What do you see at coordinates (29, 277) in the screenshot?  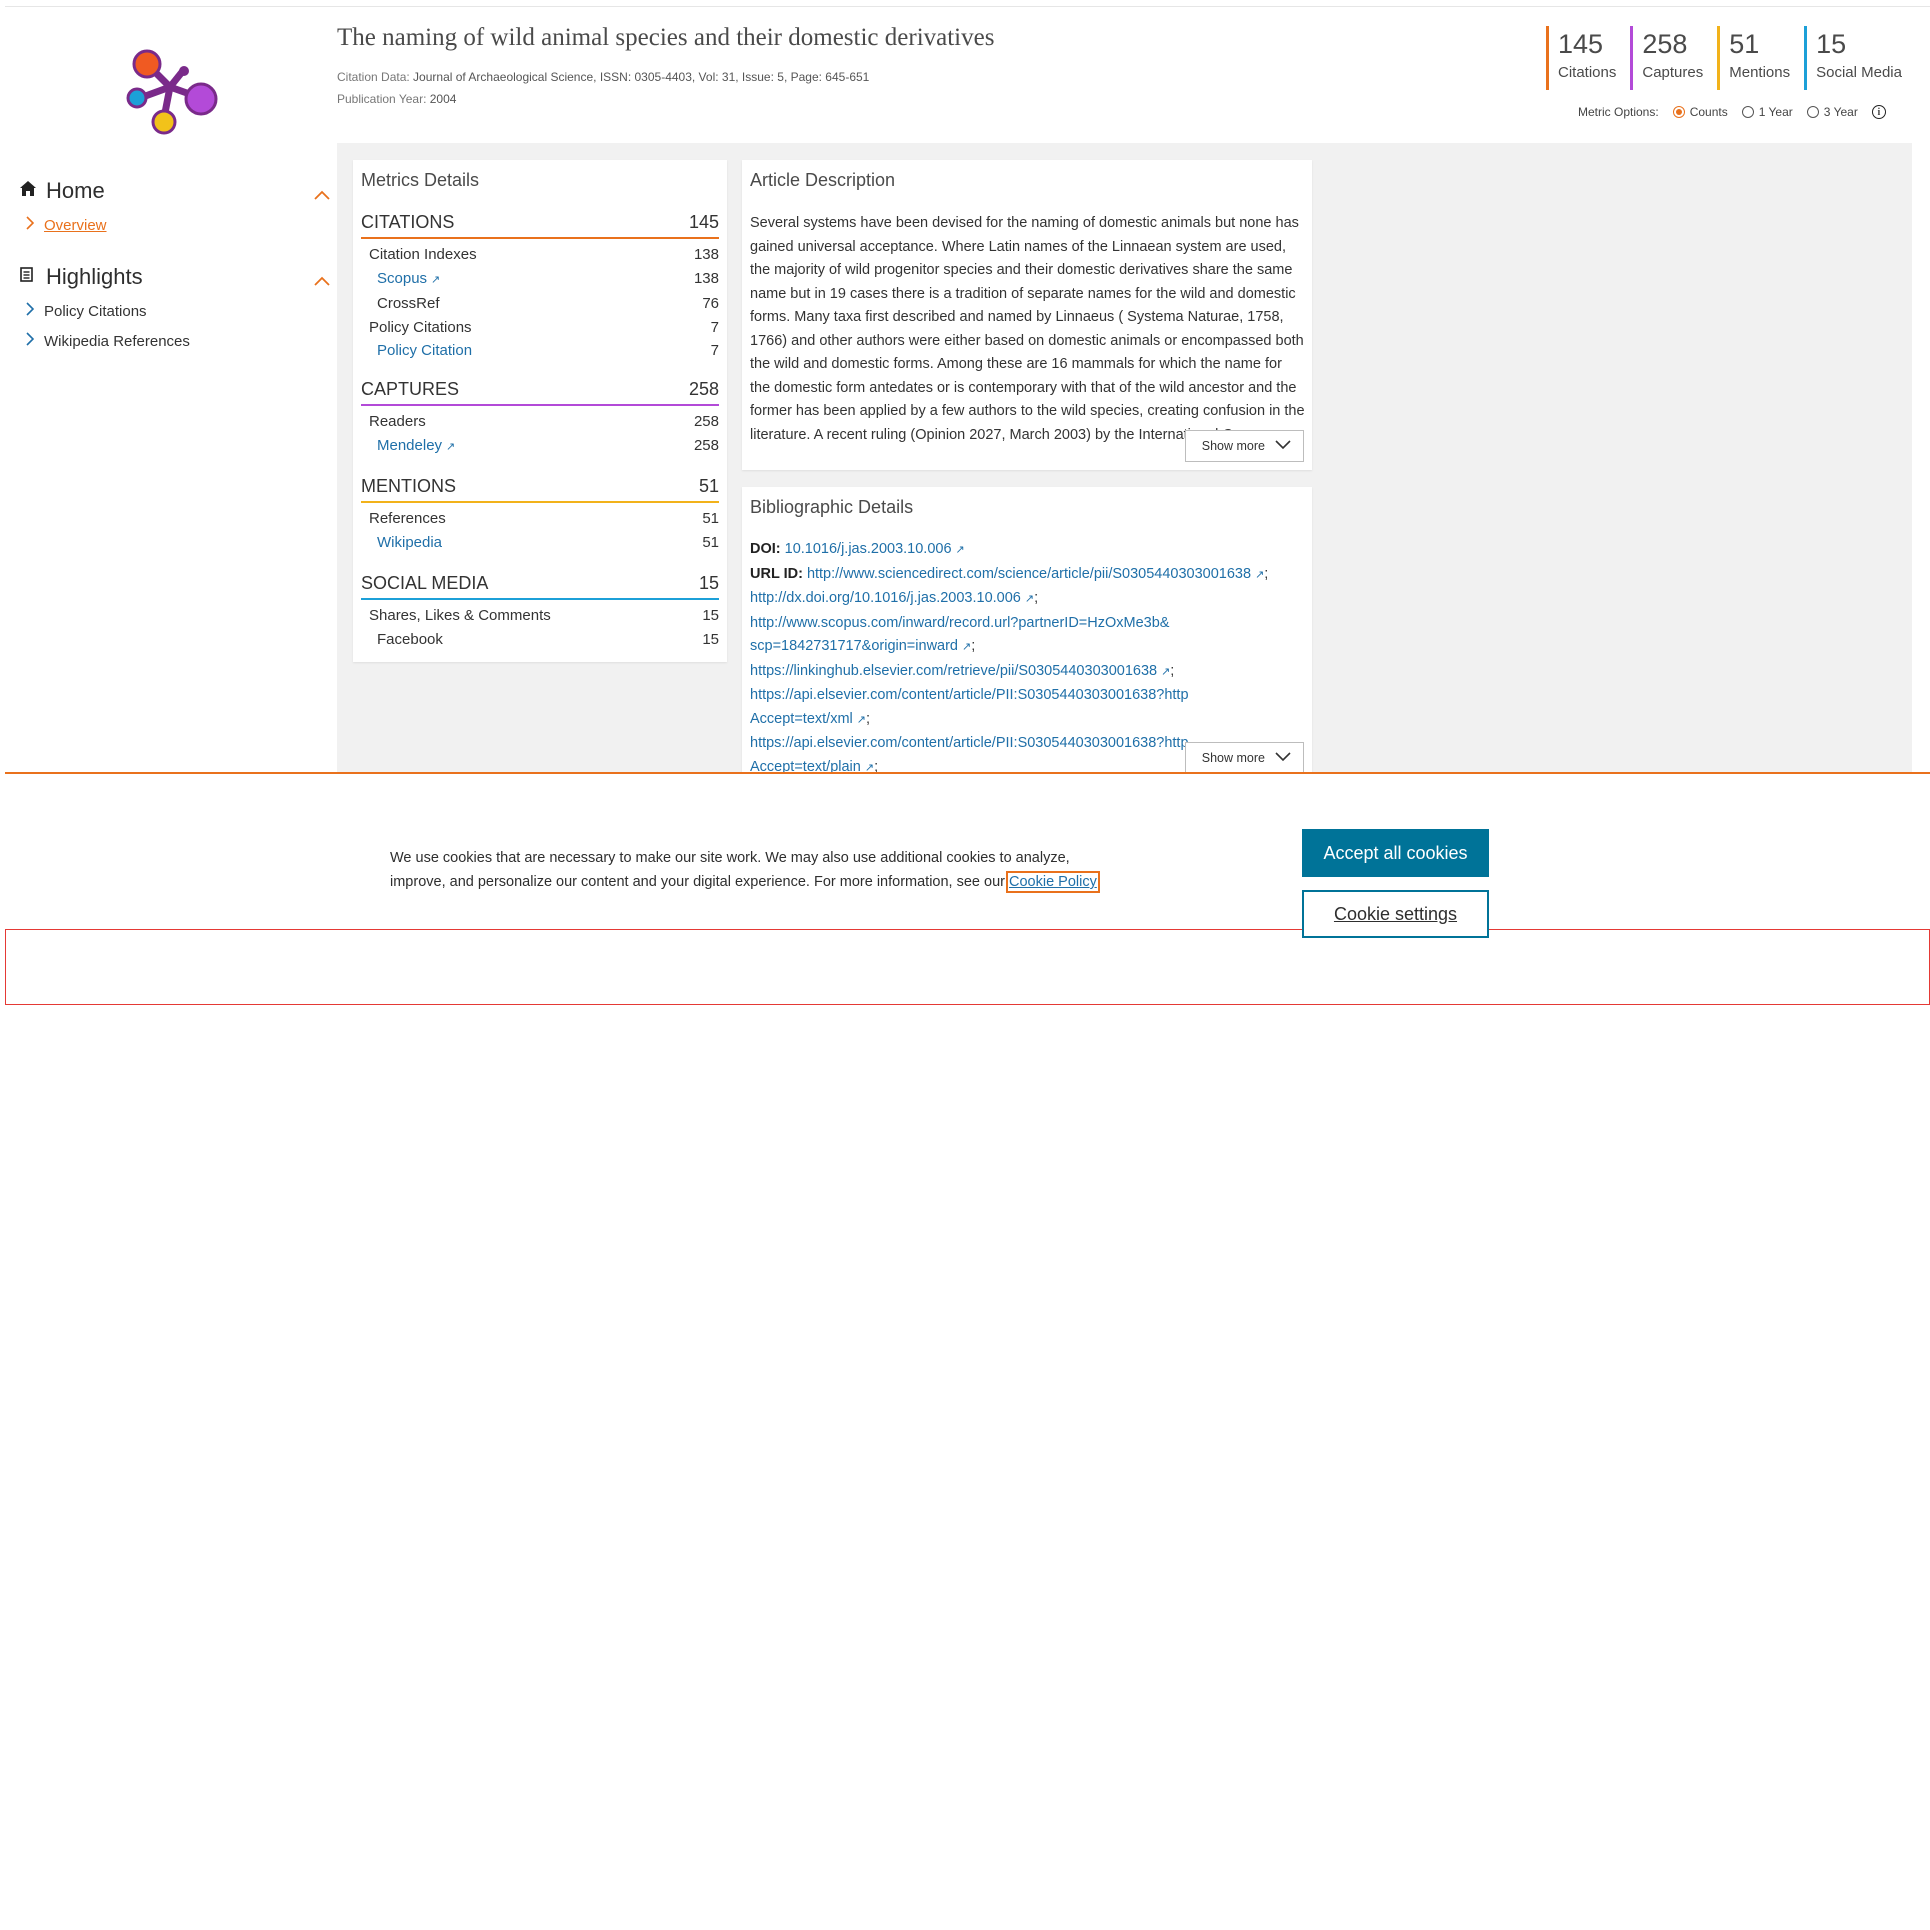 I see `highlights-icon` at bounding box center [29, 277].